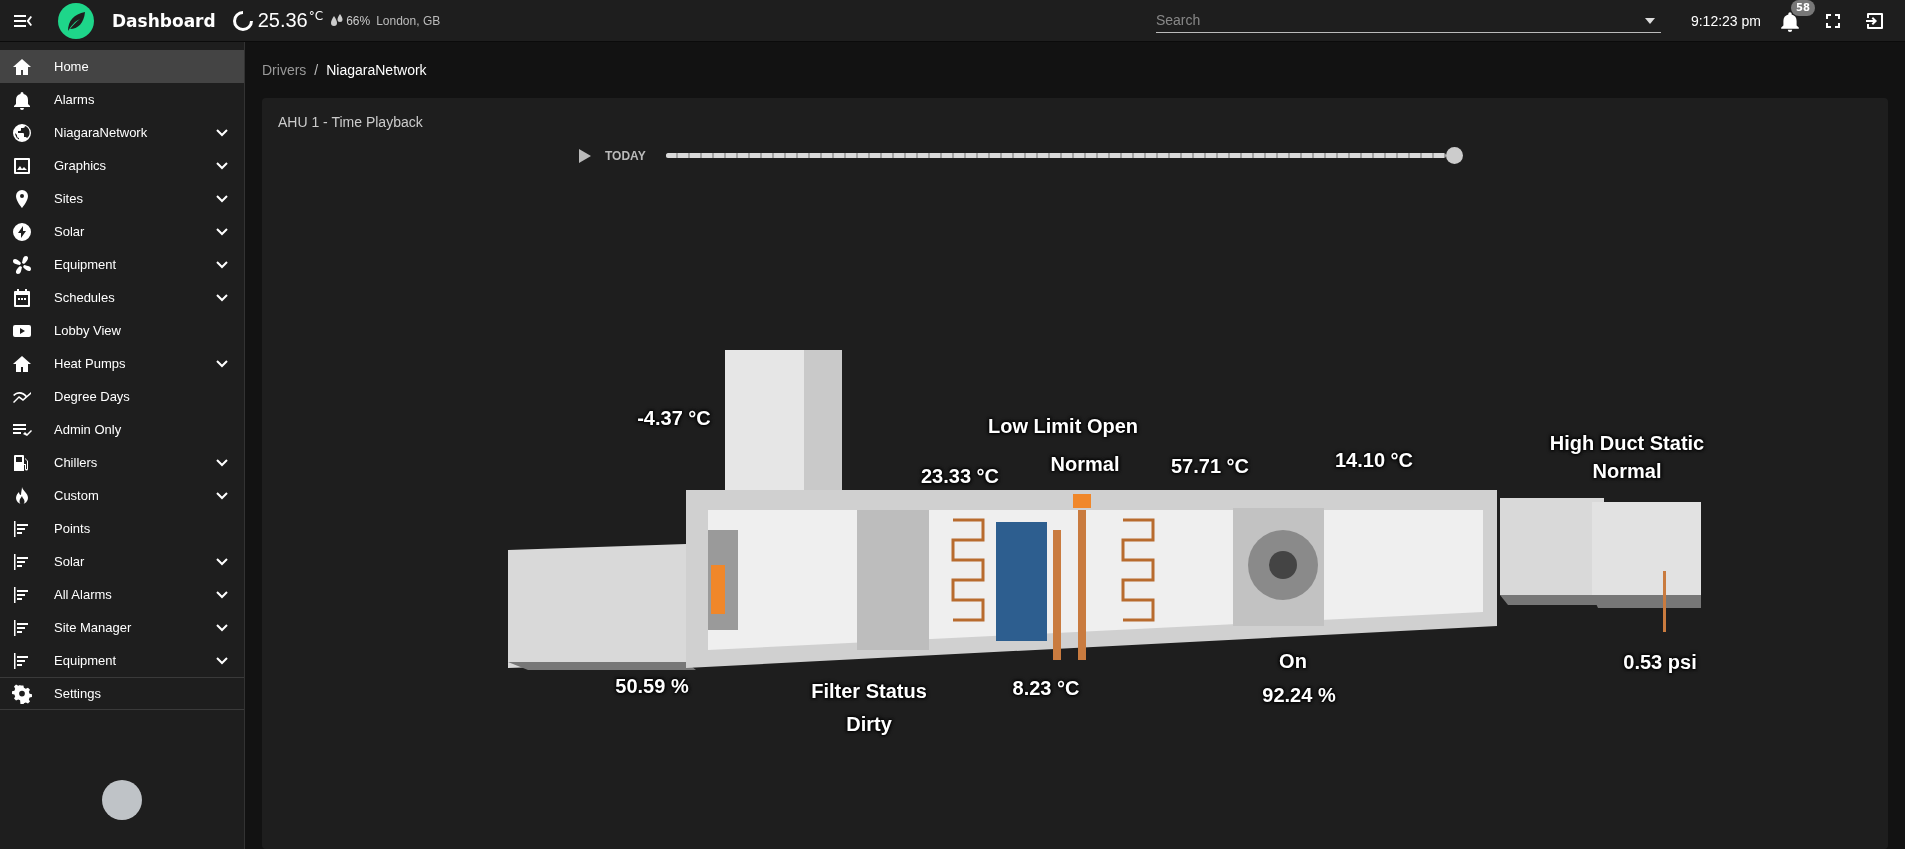  What do you see at coordinates (625, 155) in the screenshot?
I see `playback-label: TODAY` at bounding box center [625, 155].